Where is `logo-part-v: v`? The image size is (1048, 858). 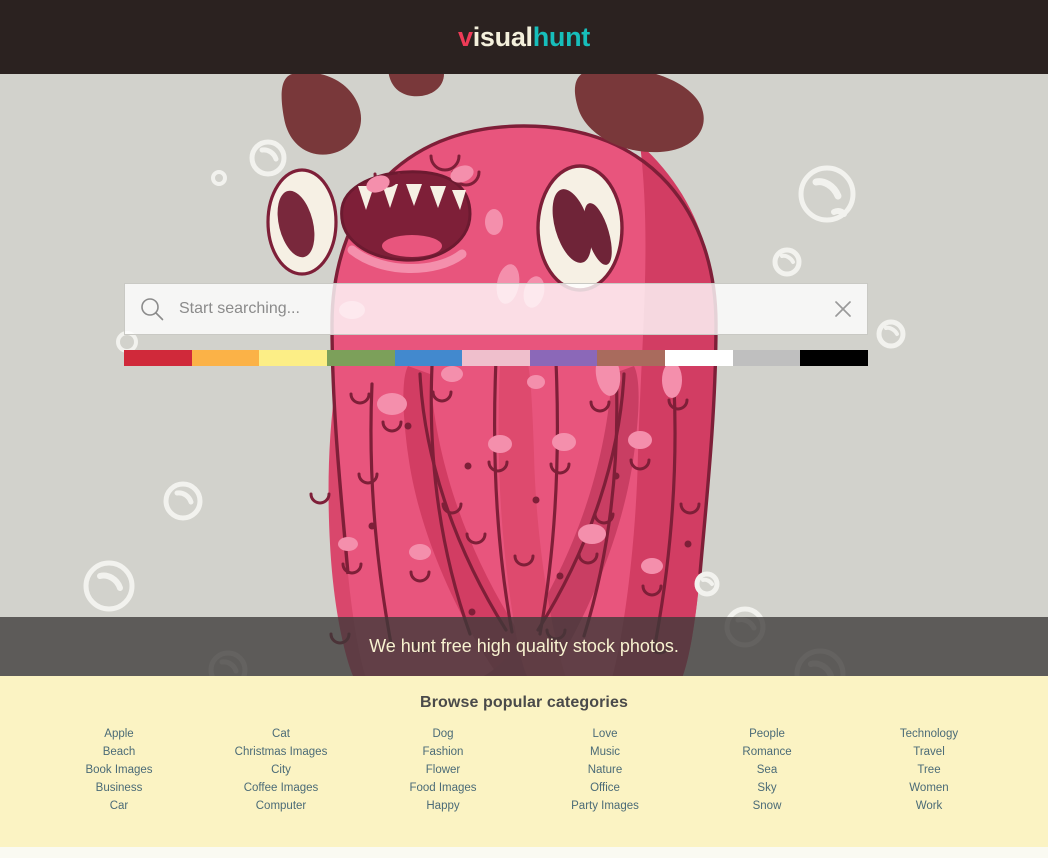 logo-part-v: v is located at coordinates (465, 36).